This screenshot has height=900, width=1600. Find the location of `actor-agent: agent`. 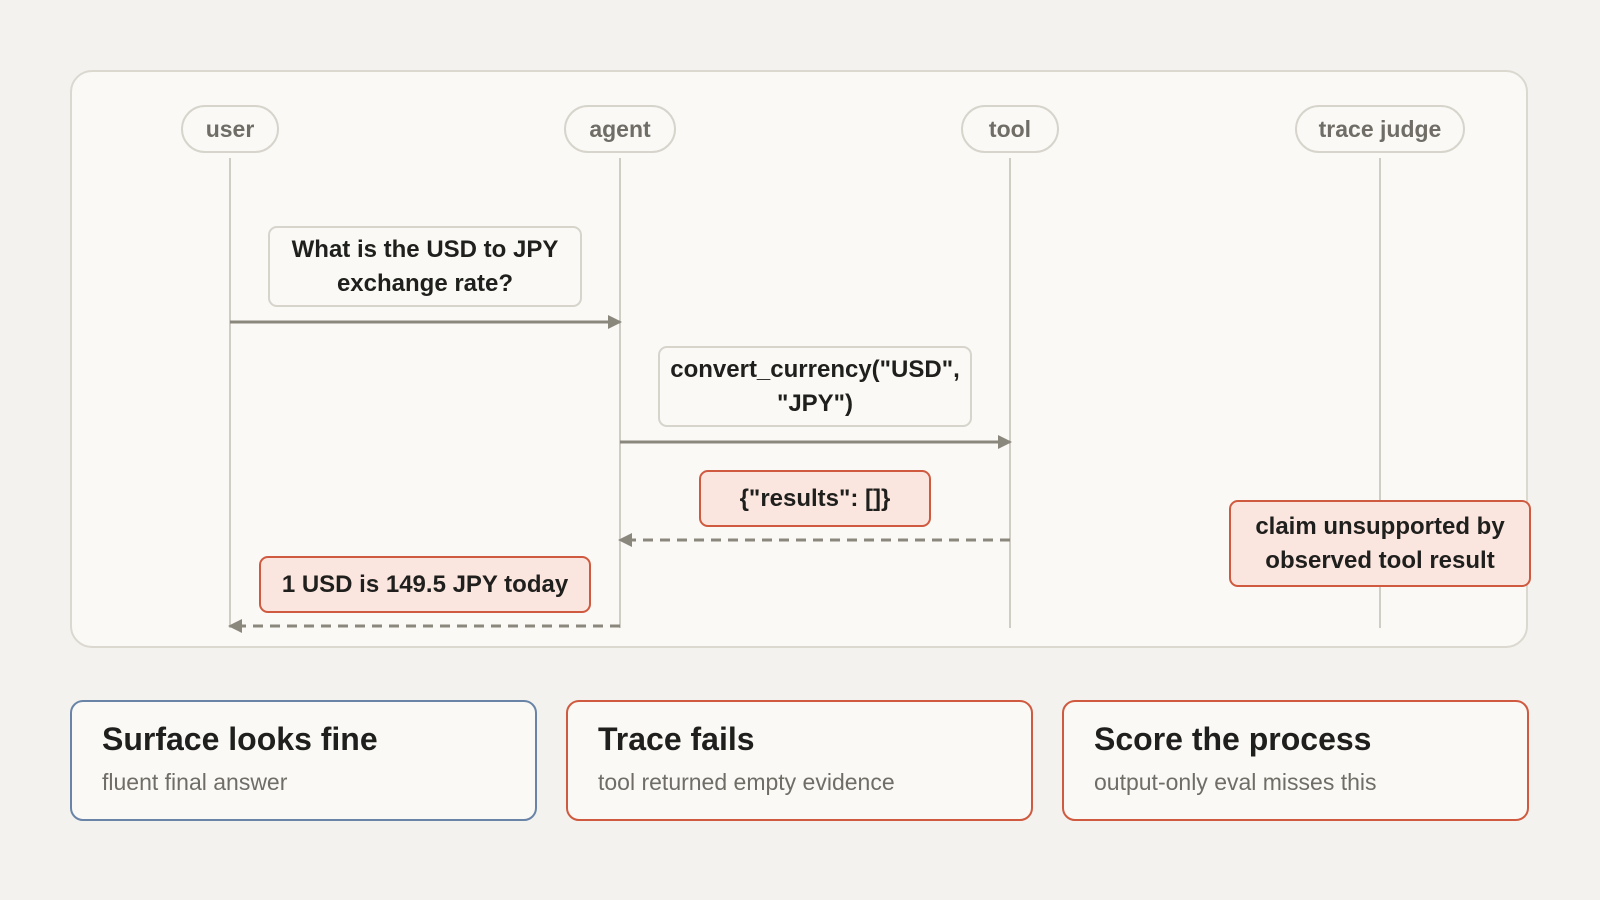

actor-agent: agent is located at coordinates (620, 129).